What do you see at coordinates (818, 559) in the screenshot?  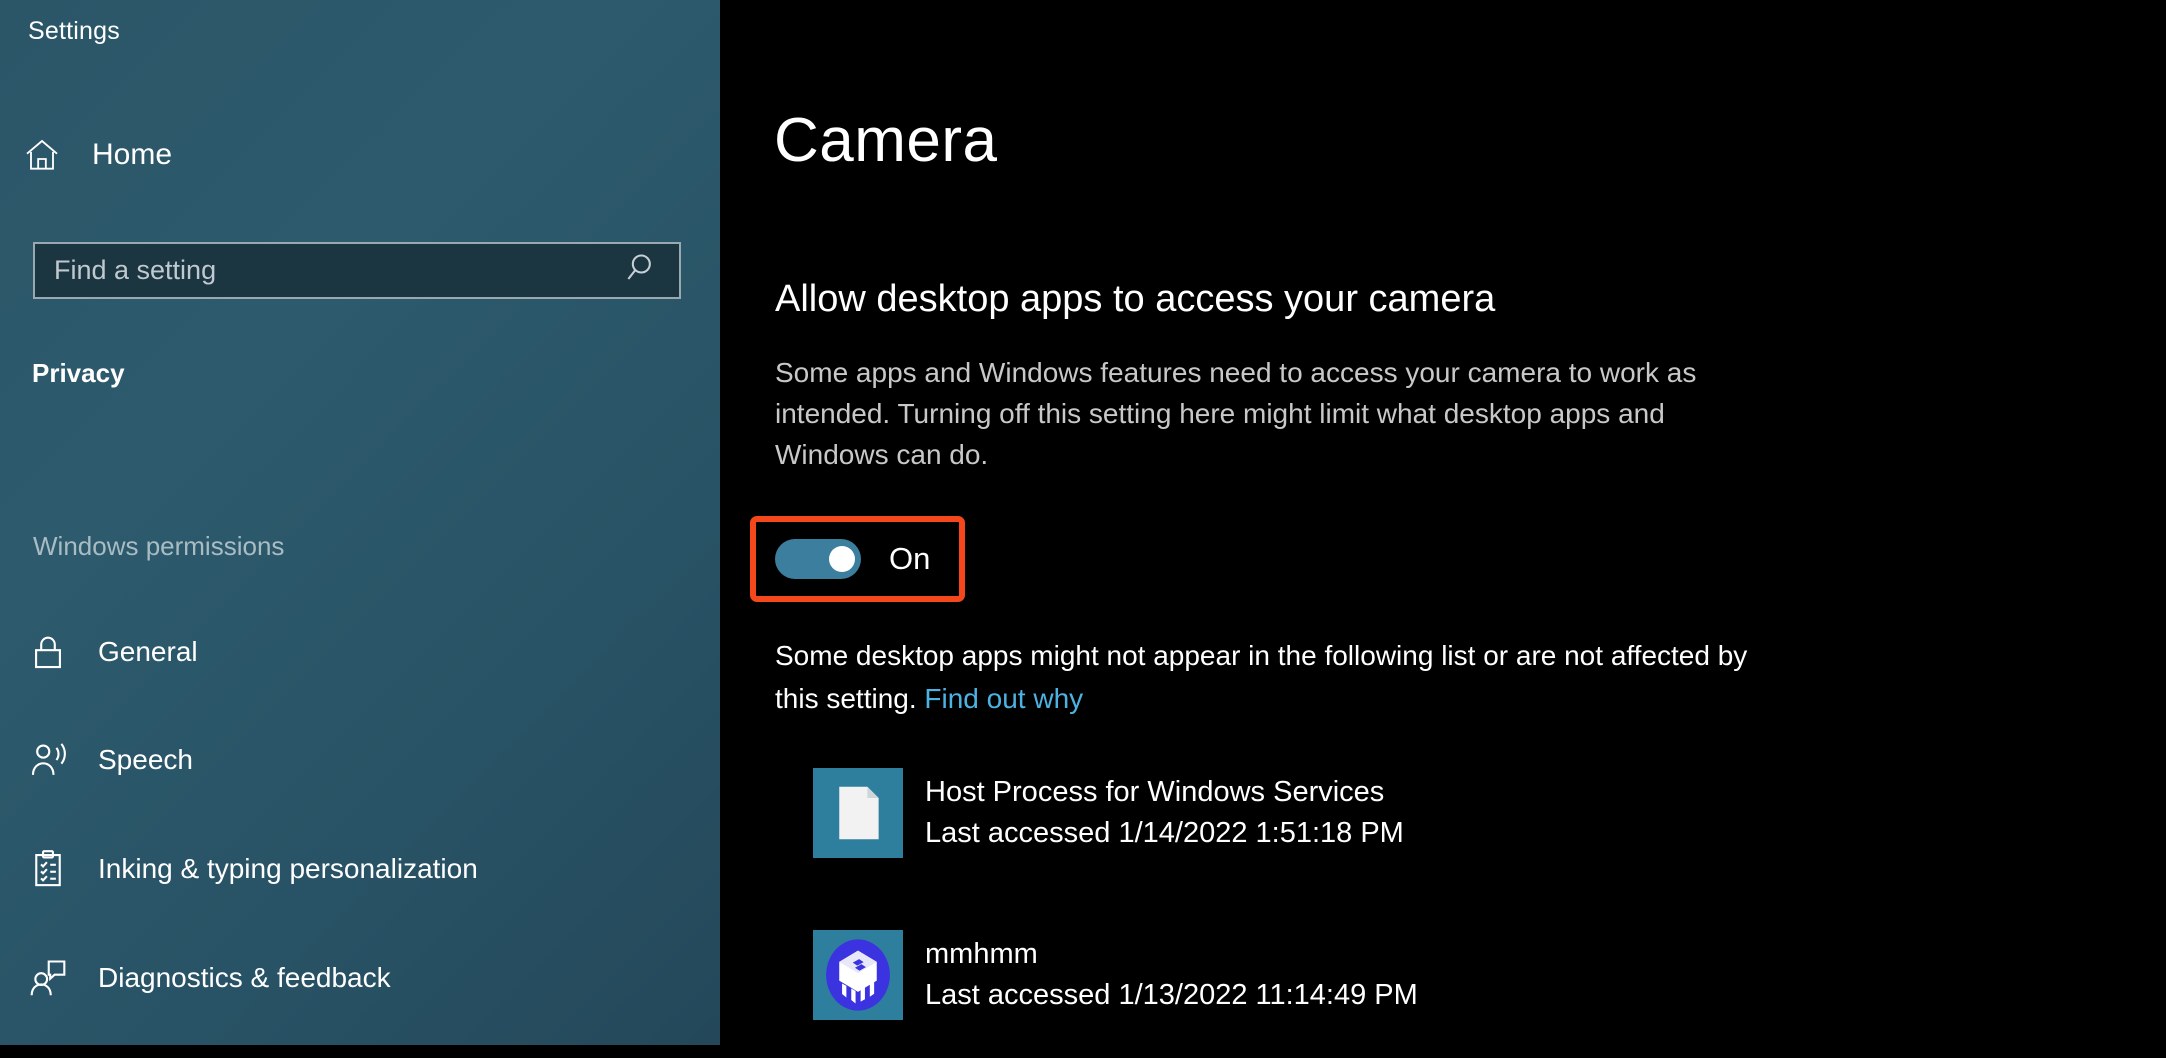 I see `camera-access-toggle` at bounding box center [818, 559].